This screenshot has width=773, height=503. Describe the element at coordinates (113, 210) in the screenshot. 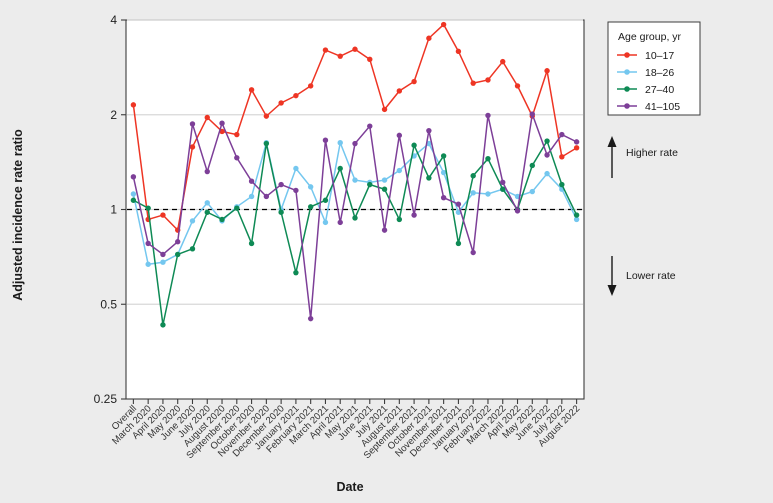

I see `y-tick-label: 1` at that location.